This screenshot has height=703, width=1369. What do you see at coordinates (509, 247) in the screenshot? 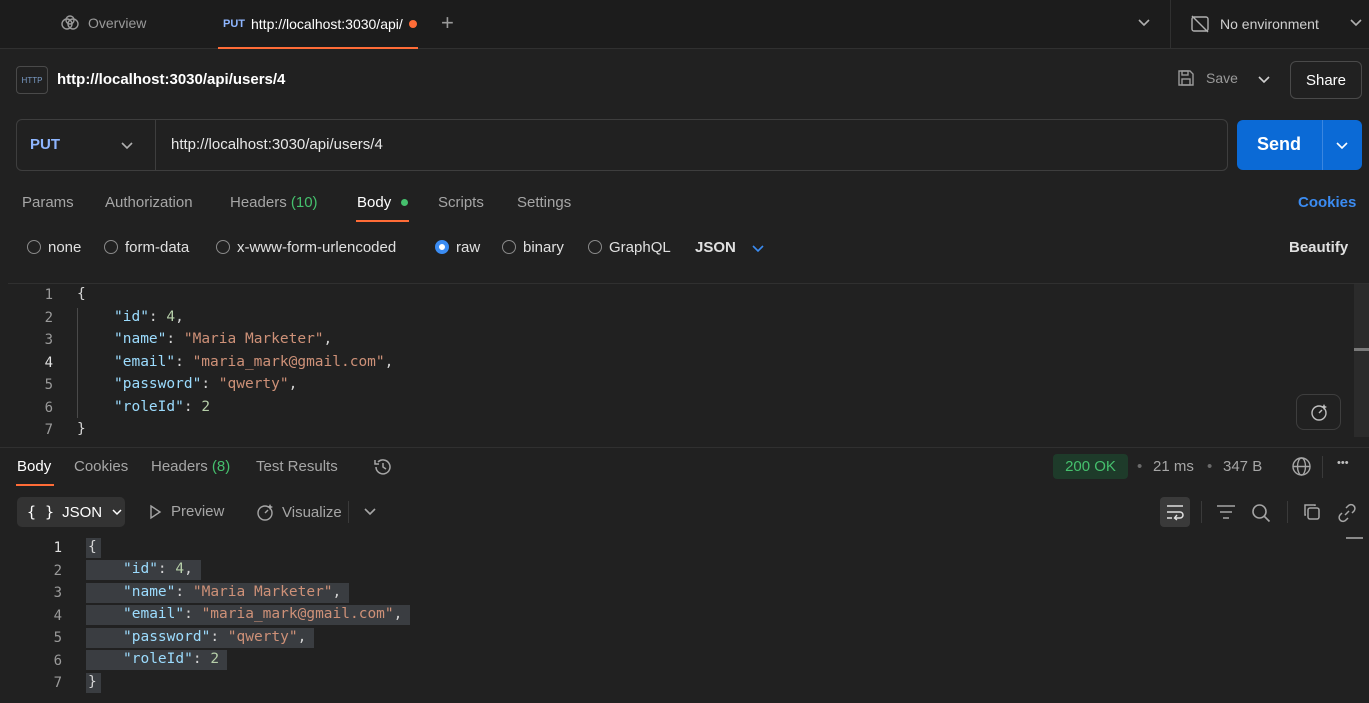
I see `radio-binary` at bounding box center [509, 247].